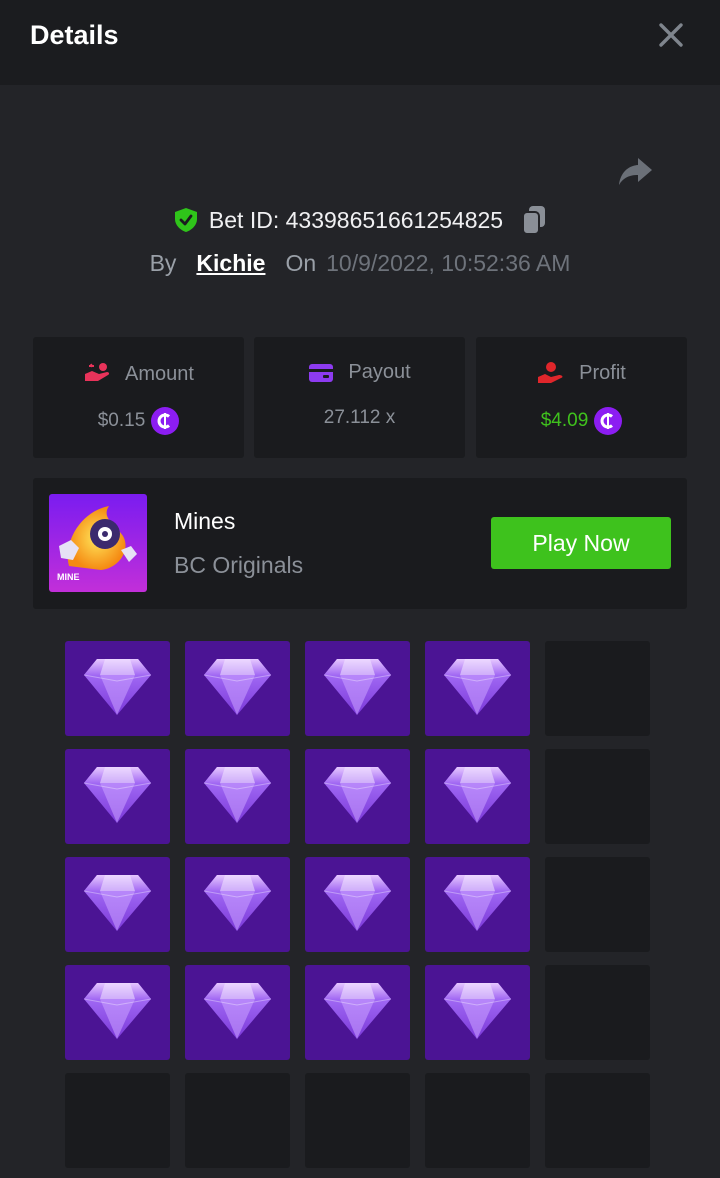 Image resolution: width=720 pixels, height=1178 pixels. I want to click on amount-value: $0.15, so click(121, 420).